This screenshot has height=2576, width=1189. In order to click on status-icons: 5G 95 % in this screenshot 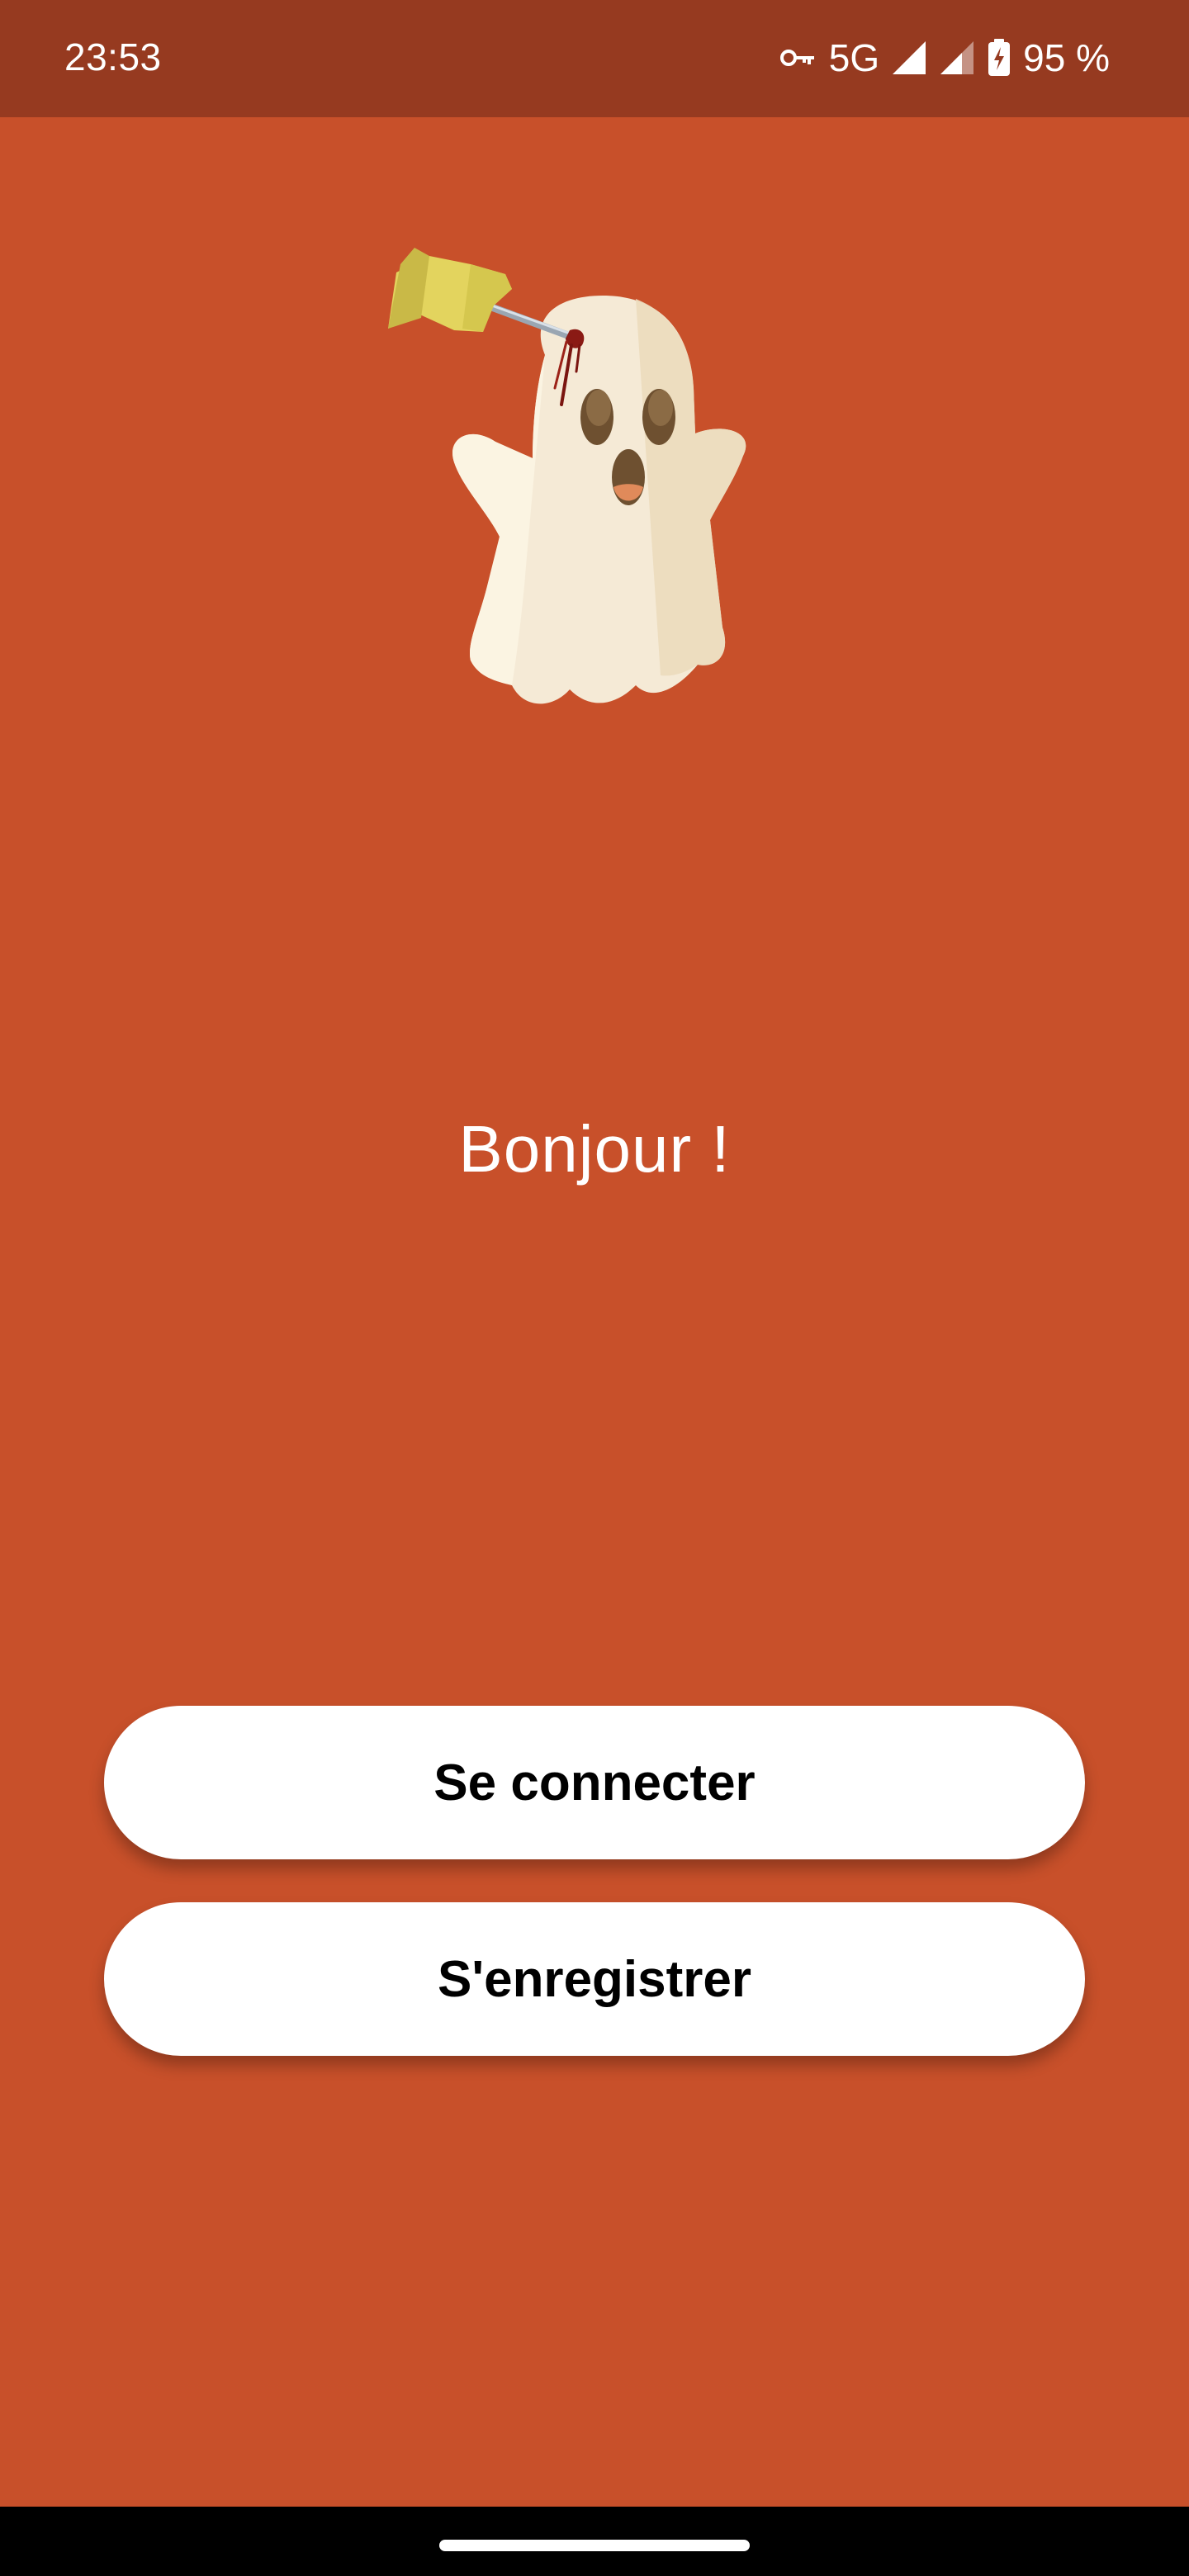, I will do `click(944, 58)`.